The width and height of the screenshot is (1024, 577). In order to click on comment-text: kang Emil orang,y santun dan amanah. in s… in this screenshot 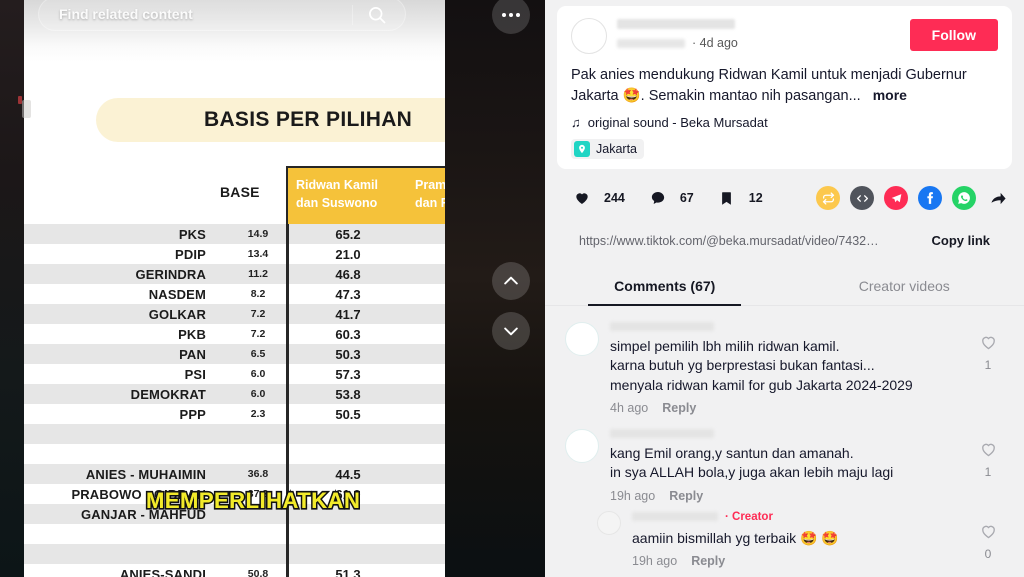, I will do `click(752, 463)`.